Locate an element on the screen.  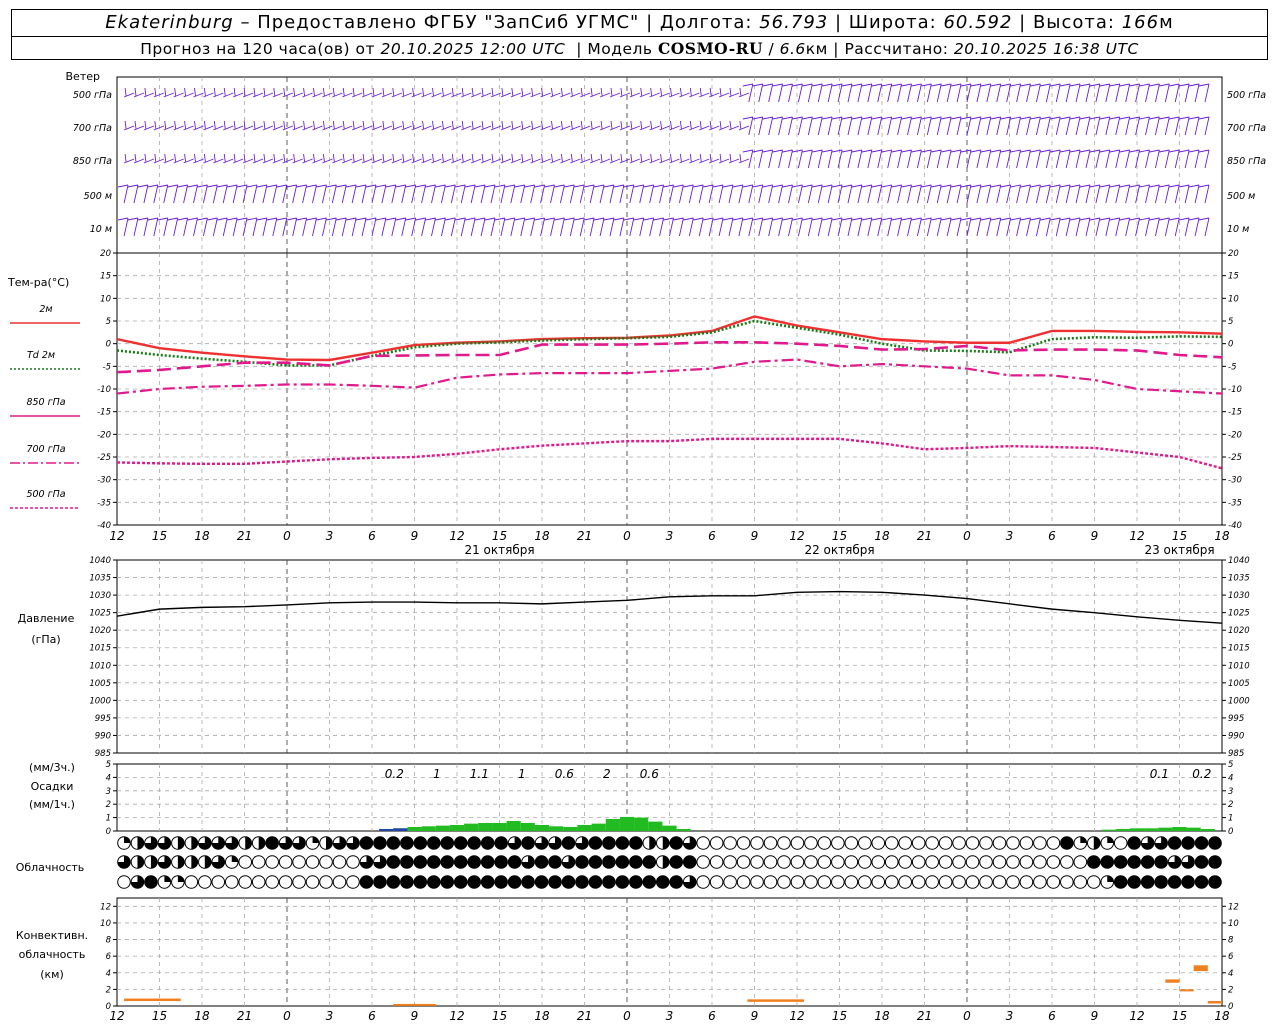
day-label: 21 октября is located at coordinates (499, 550).